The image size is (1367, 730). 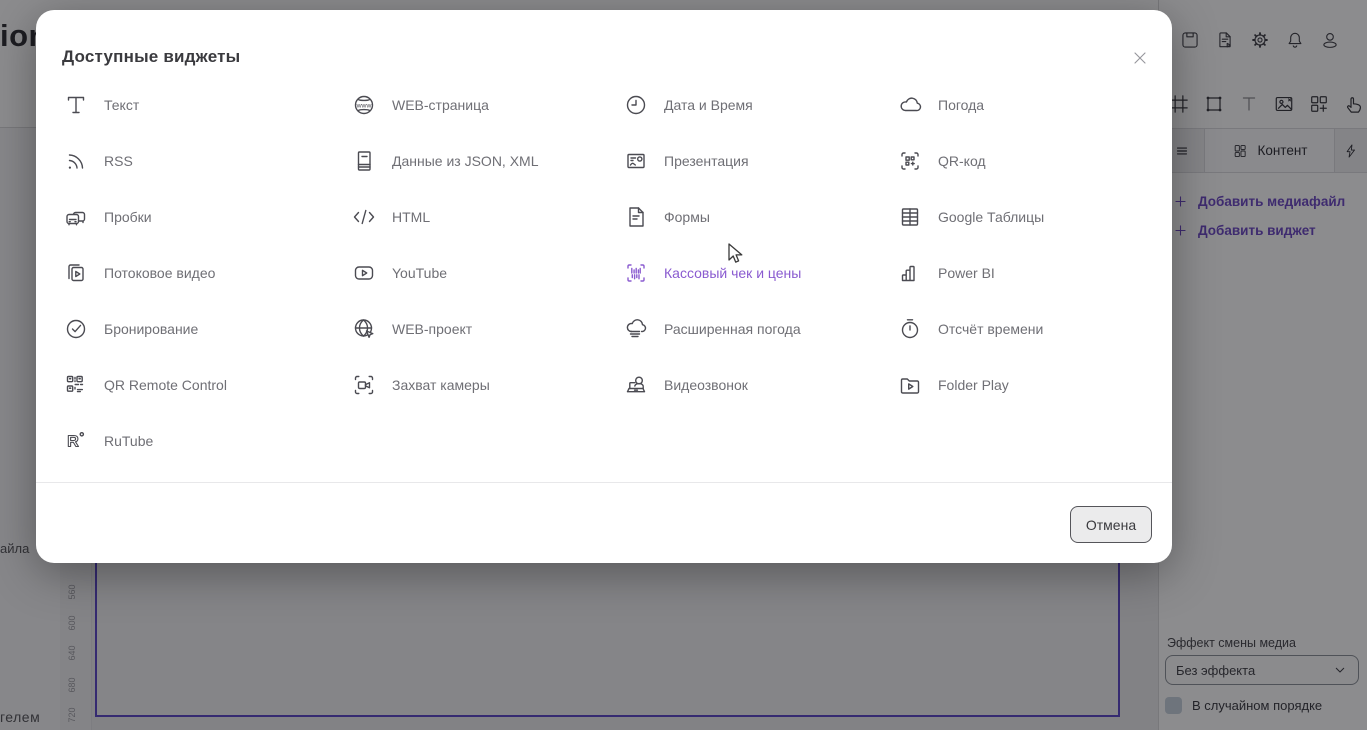 What do you see at coordinates (910, 105) in the screenshot?
I see `cloud-icon` at bounding box center [910, 105].